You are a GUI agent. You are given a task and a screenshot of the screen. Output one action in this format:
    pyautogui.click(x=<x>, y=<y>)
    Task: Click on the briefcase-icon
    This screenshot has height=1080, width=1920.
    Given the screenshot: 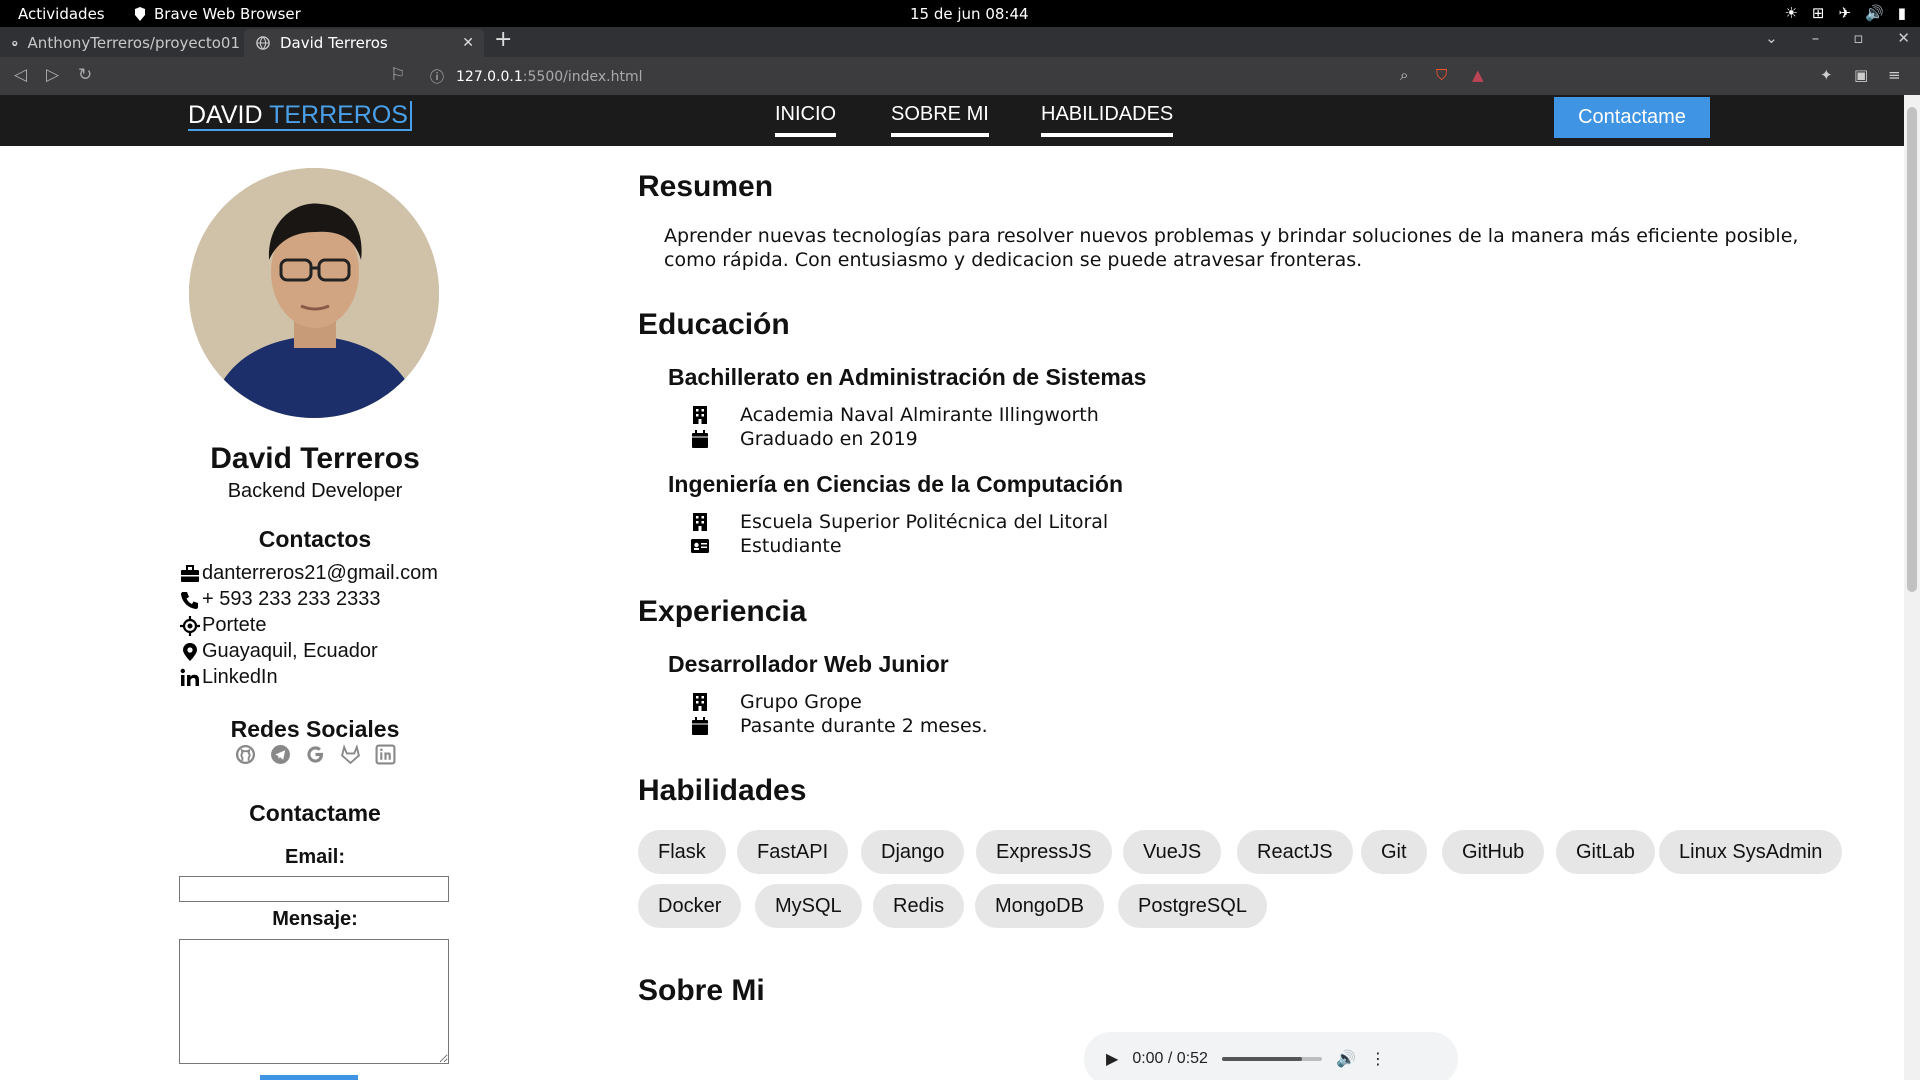 What is the action you would take?
    pyautogui.click(x=190, y=573)
    